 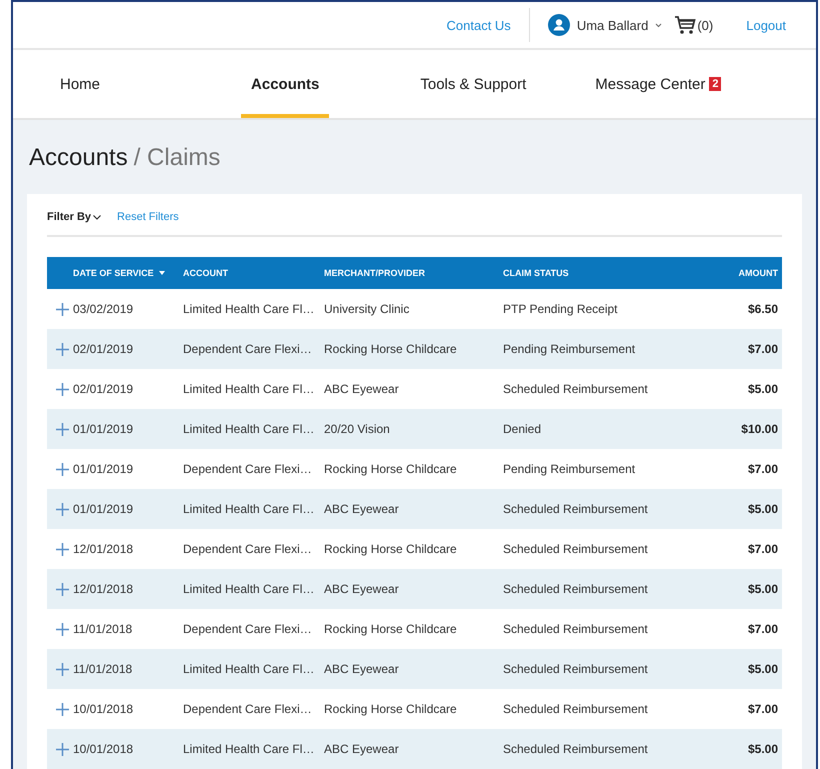 What do you see at coordinates (763, 309) in the screenshot?
I see `table-cell-text: $6.50` at bounding box center [763, 309].